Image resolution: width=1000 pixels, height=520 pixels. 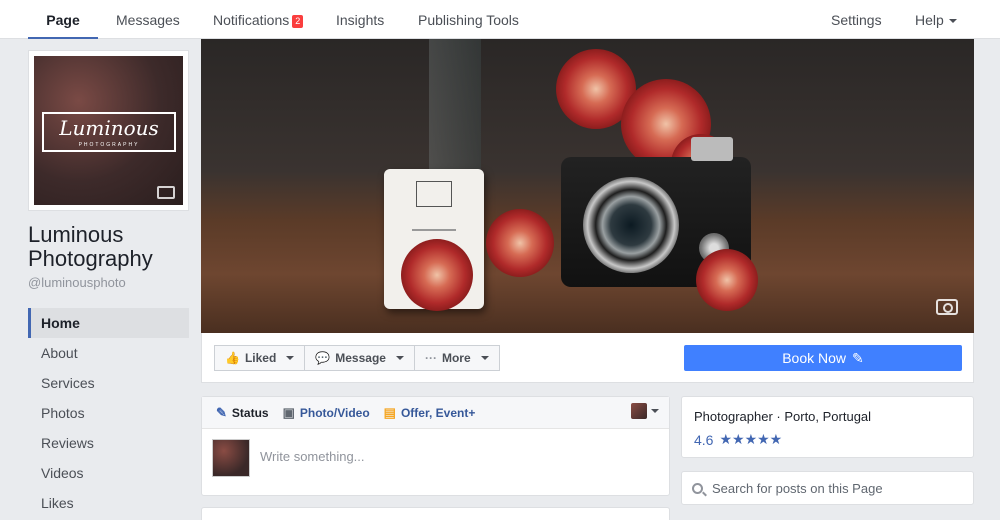 I want to click on tab-messages: Messages, so click(x=148, y=19).